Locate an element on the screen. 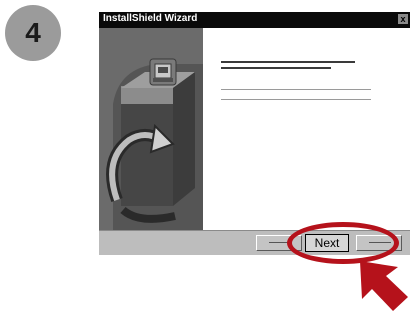 The height and width of the screenshot is (312, 411). next-highlight-ring is located at coordinates (343, 243).